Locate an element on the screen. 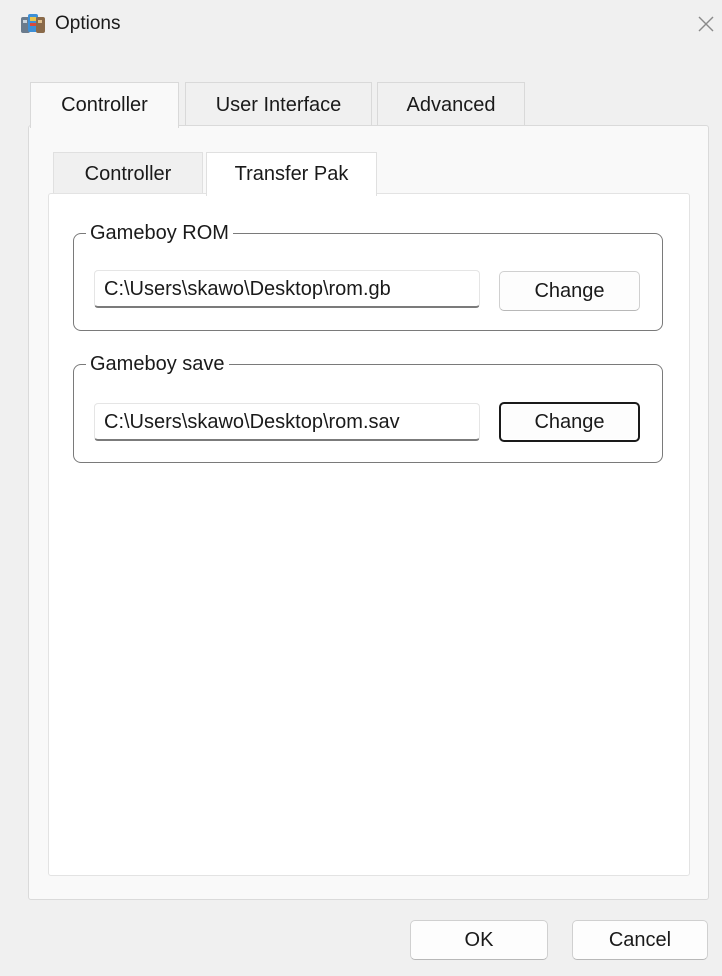 This screenshot has width=722, height=976. app-icon is located at coordinates (33, 24).